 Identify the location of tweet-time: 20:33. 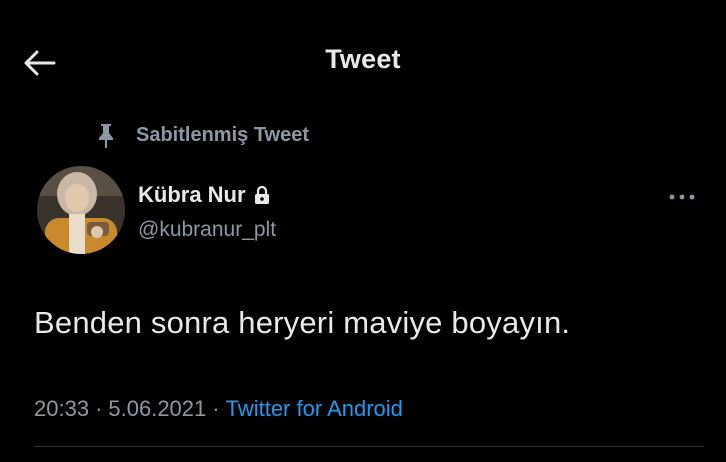
(61, 408).